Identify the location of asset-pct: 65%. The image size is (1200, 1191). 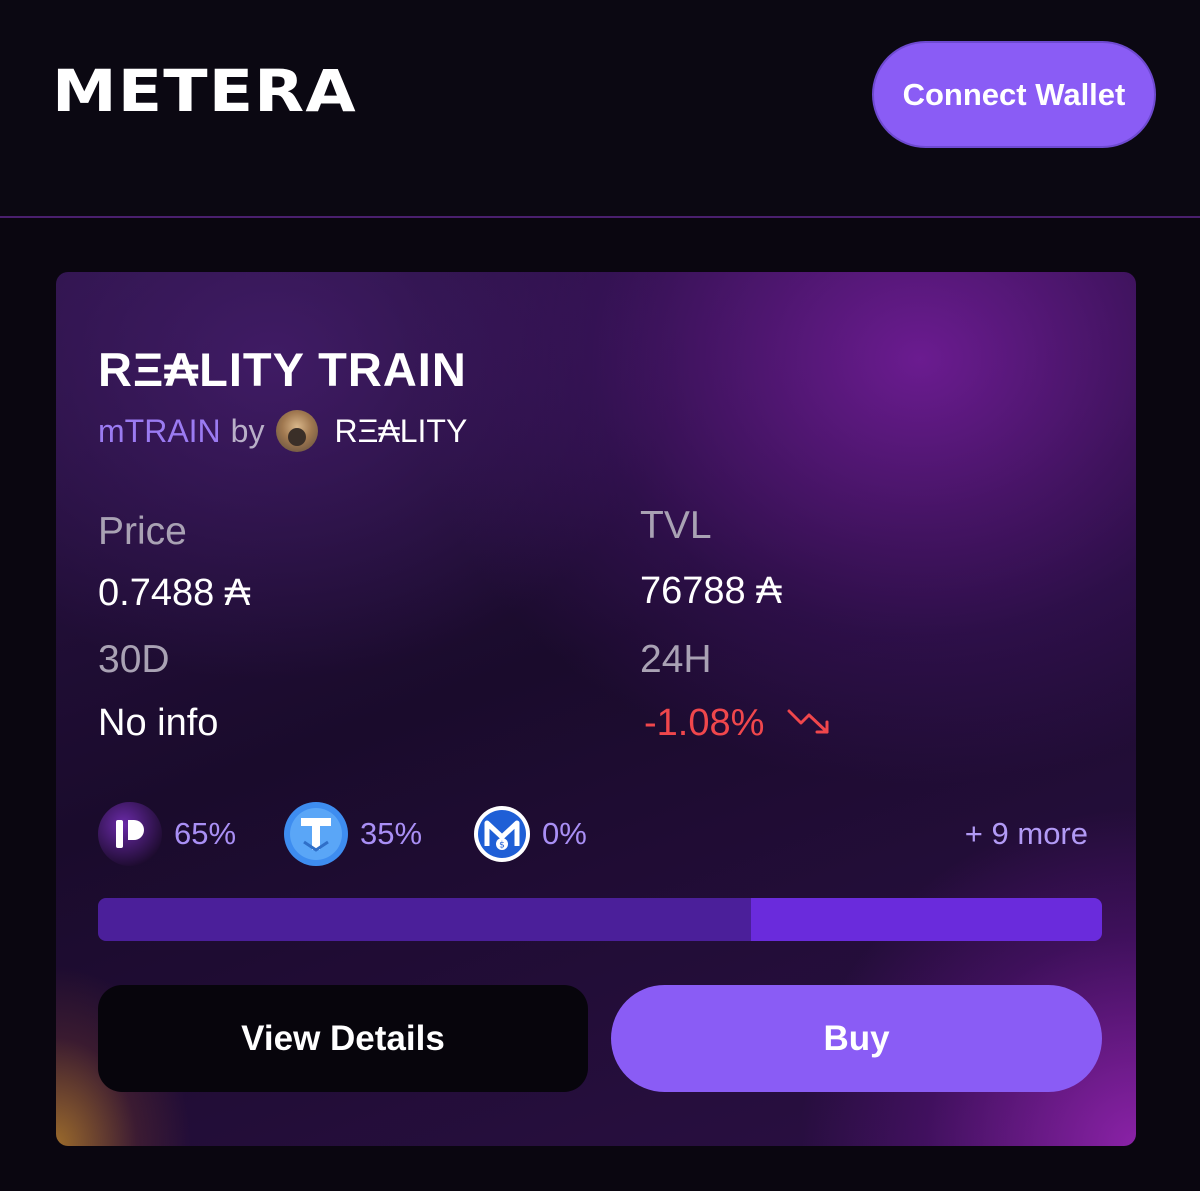
(205, 833).